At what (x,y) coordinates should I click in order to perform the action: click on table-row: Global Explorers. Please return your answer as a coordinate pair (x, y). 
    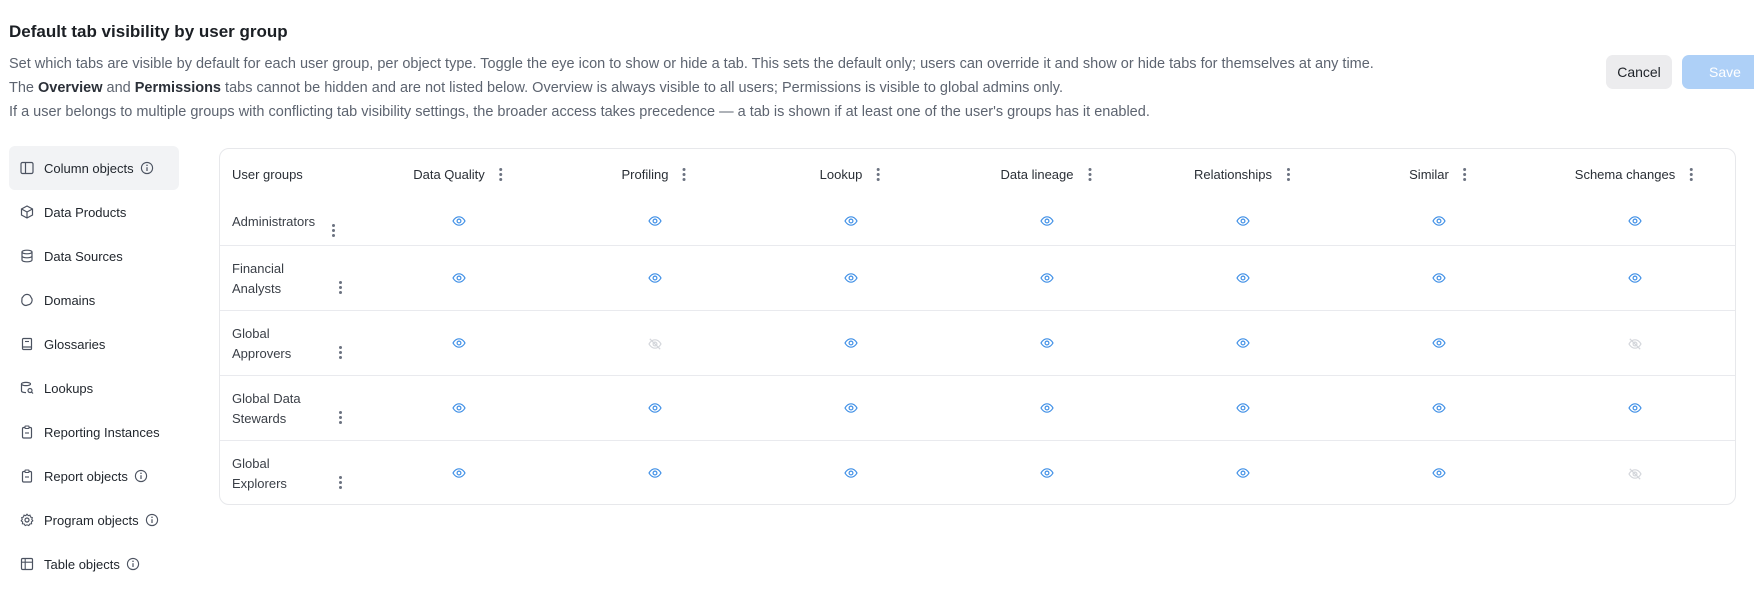
    Looking at the image, I should click on (977, 472).